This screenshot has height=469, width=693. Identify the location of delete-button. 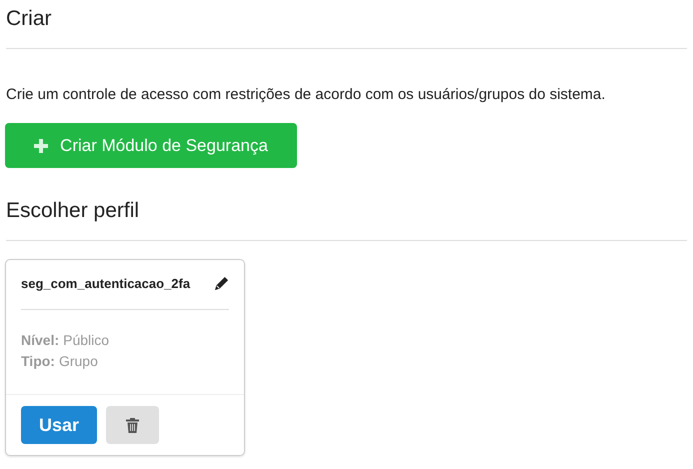
(132, 425).